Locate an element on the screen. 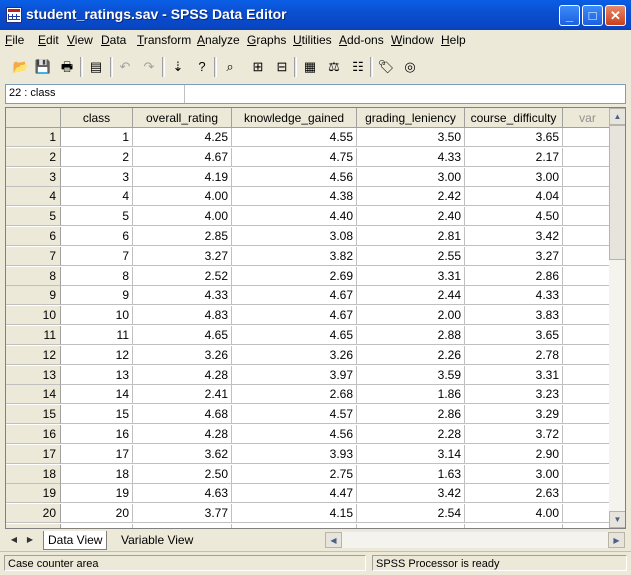 The width and height of the screenshot is (631, 575). data-cell: 3.42 is located at coordinates (514, 236).